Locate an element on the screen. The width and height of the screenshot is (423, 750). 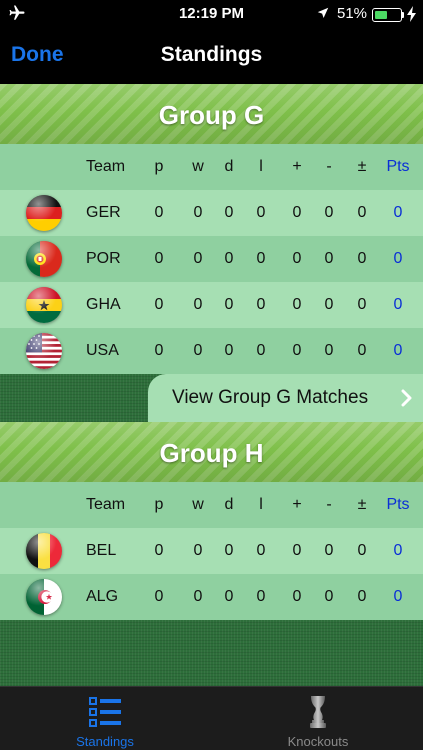
team-code: USA is located at coordinates (102, 350).